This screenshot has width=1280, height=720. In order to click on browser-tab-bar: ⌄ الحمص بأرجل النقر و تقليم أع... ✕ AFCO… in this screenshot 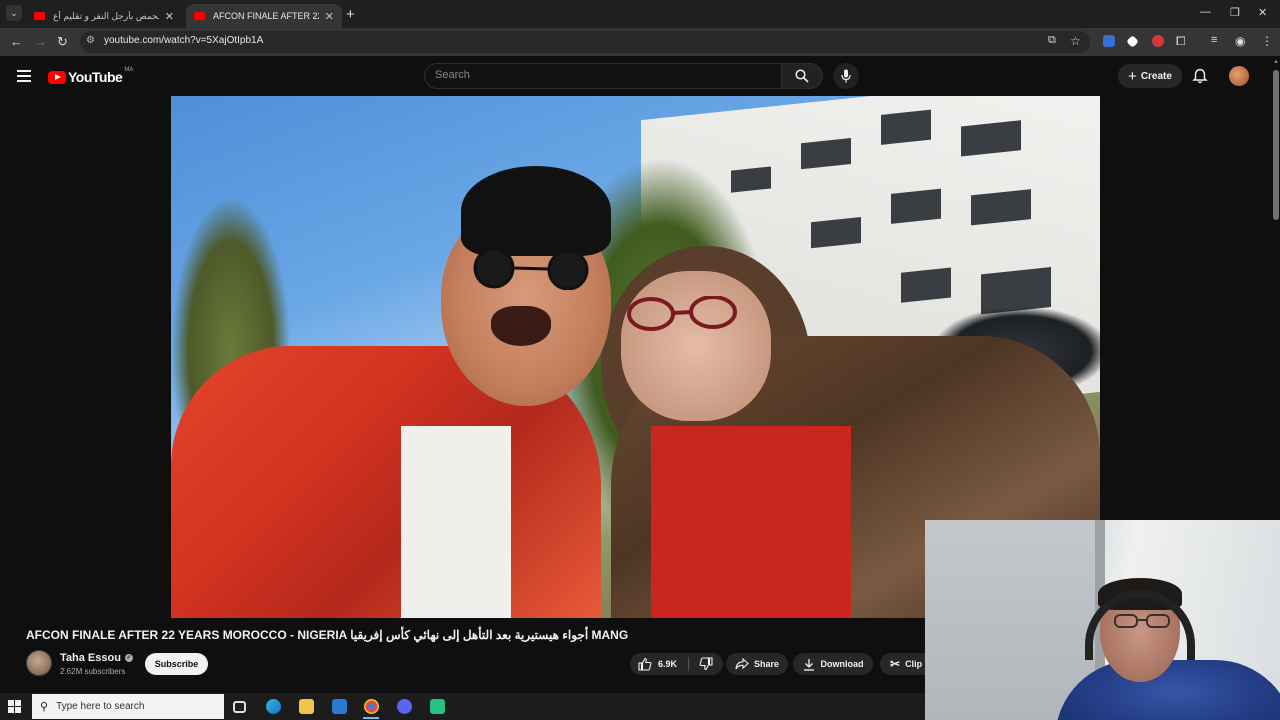, I will do `click(640, 14)`.